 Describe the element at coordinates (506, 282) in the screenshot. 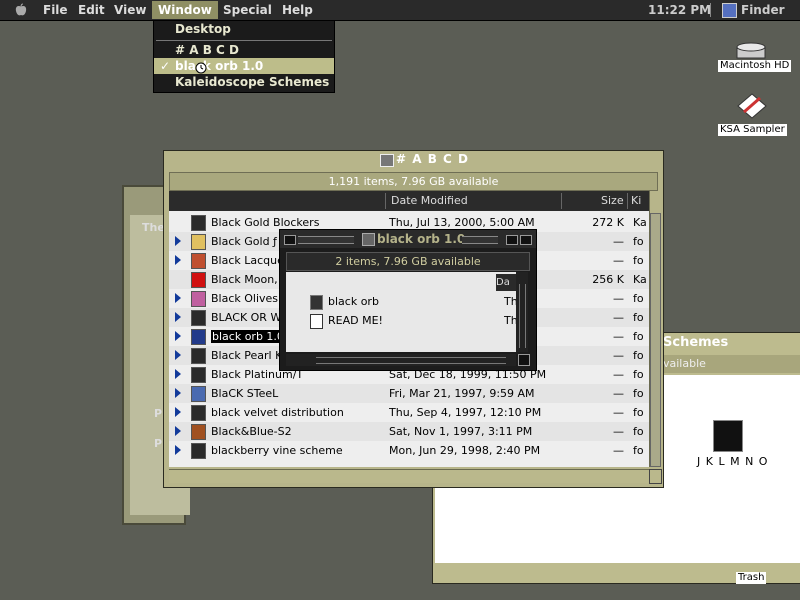

I see `column-header-date: Da` at that location.